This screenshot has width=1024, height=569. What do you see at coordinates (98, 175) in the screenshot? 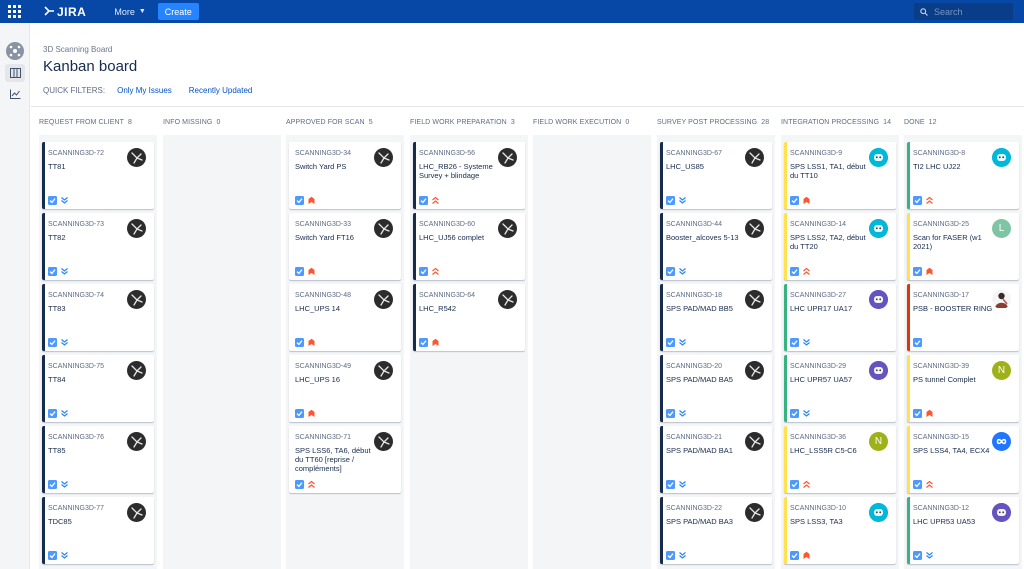
I see `issue-card: SCANNING3D-72 TT81` at bounding box center [98, 175].